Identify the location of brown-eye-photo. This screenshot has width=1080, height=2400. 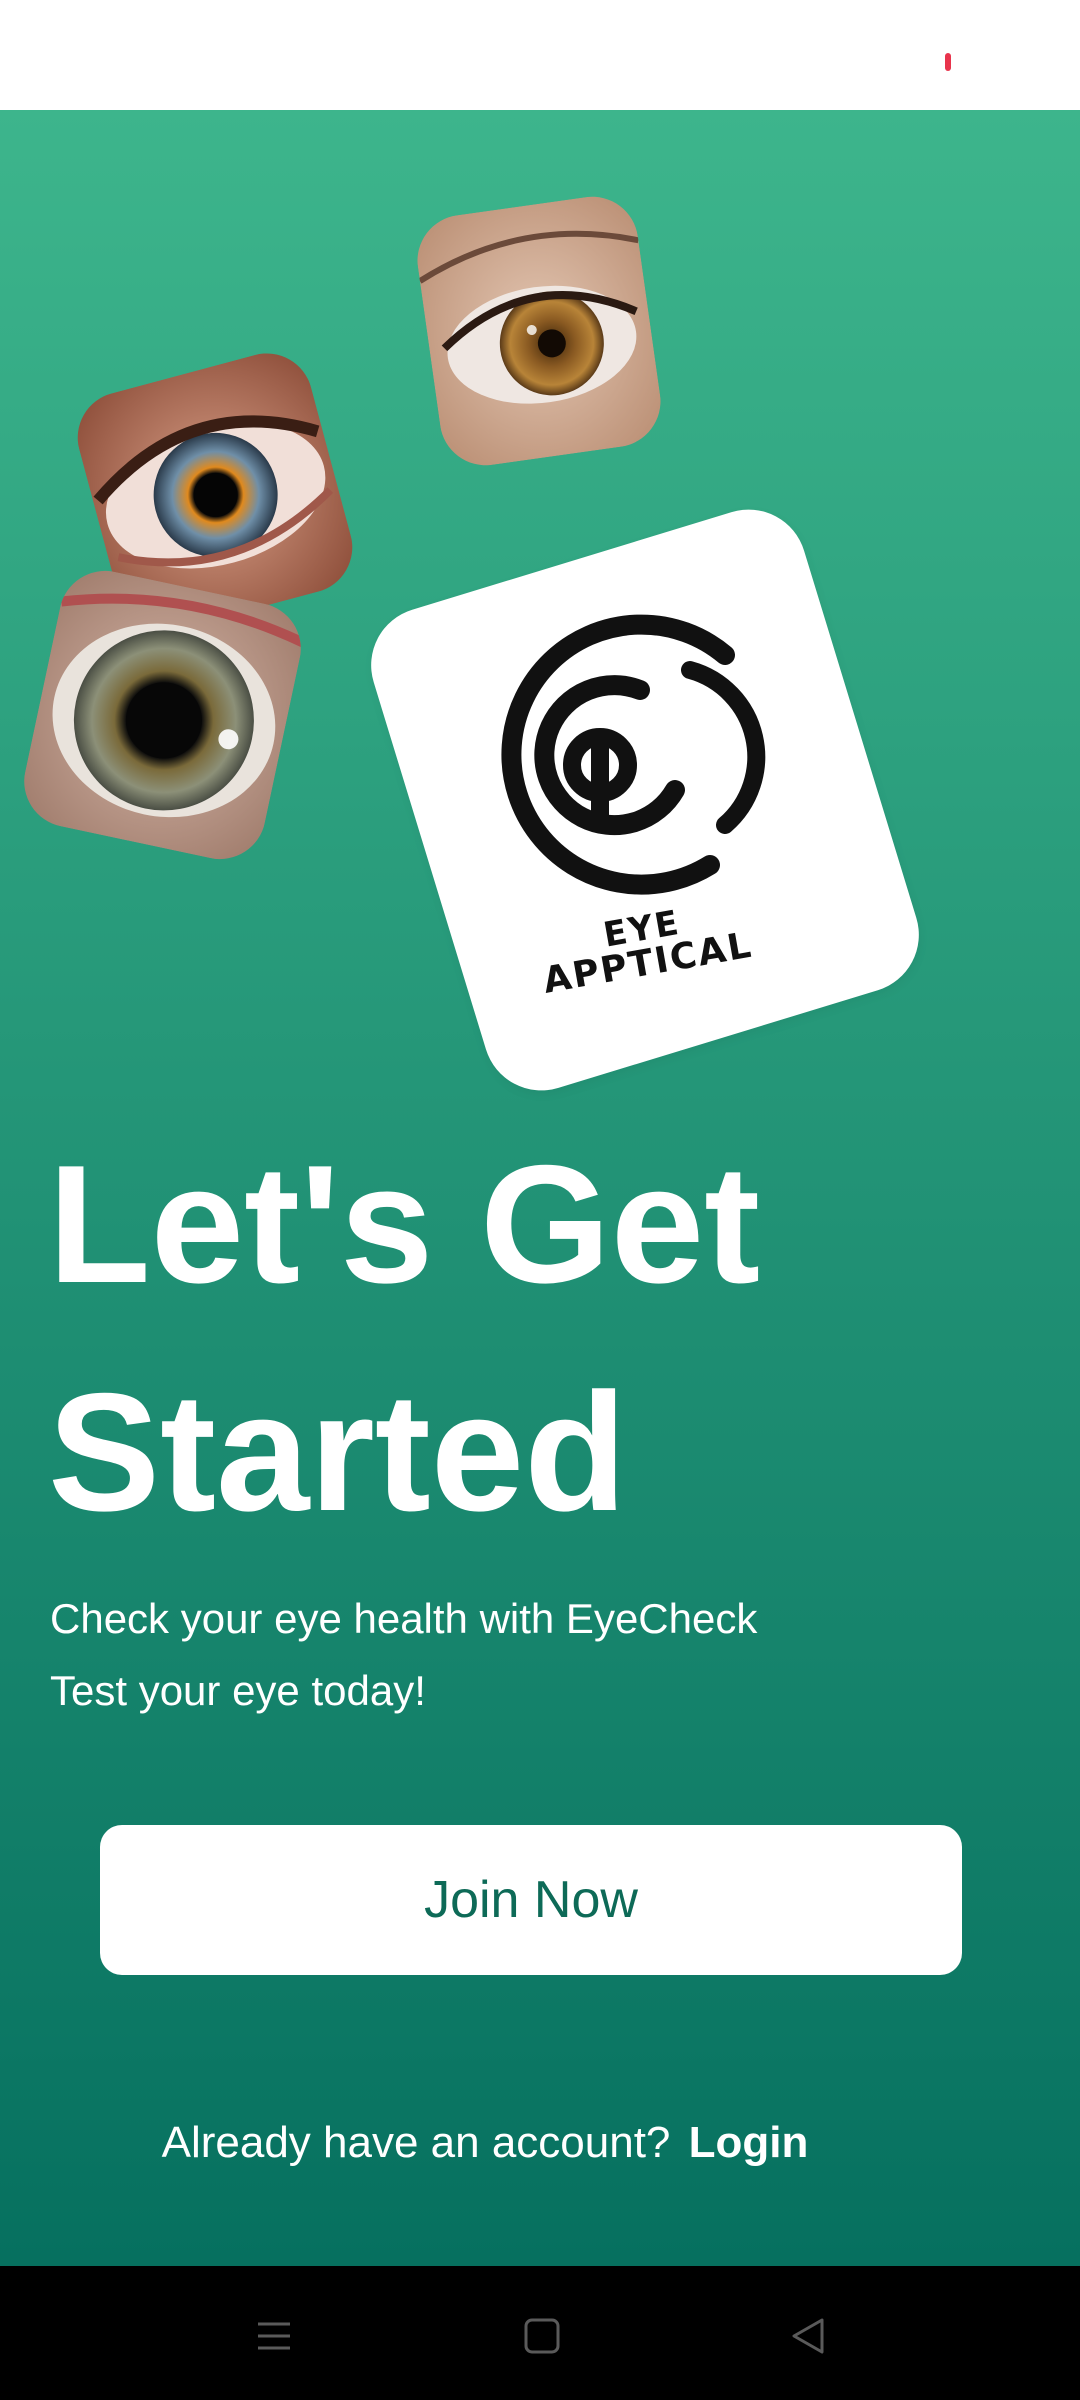
(539, 331).